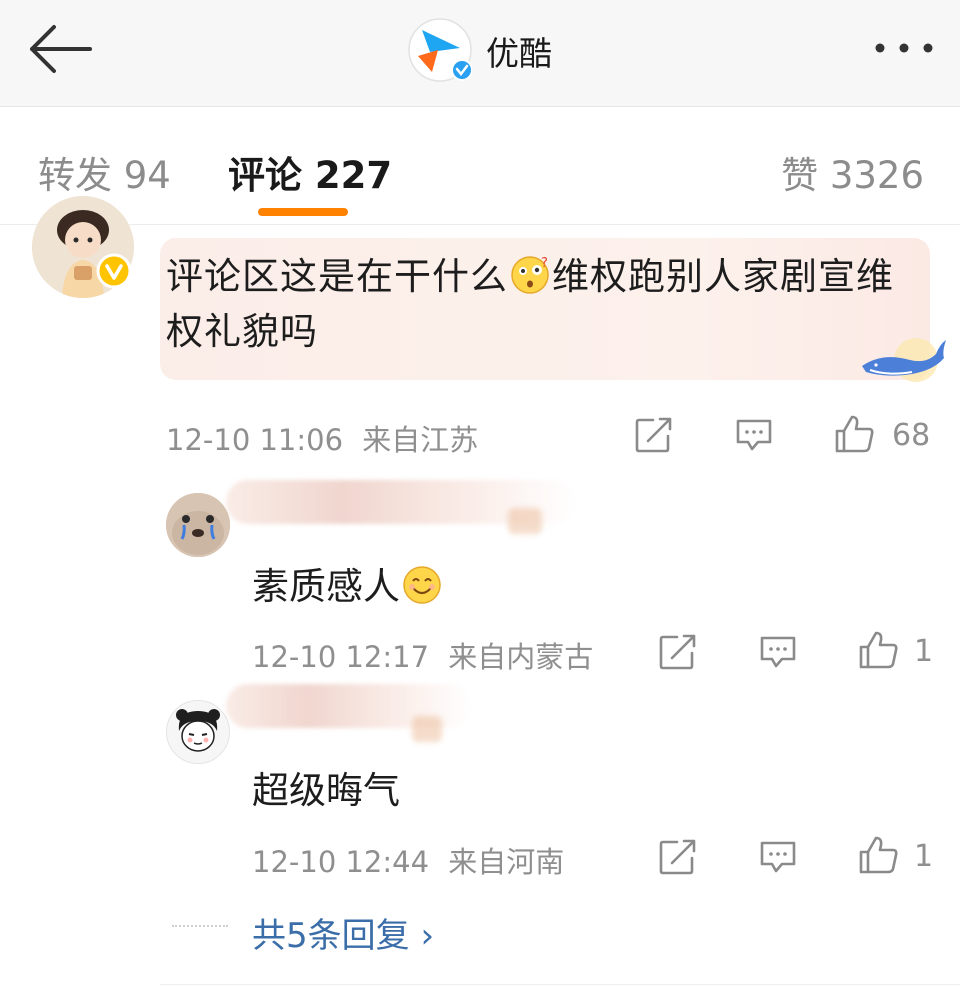 The width and height of the screenshot is (960, 1001). Describe the element at coordinates (852, 172) in the screenshot. I see `tab-likes: 赞 3326` at that location.